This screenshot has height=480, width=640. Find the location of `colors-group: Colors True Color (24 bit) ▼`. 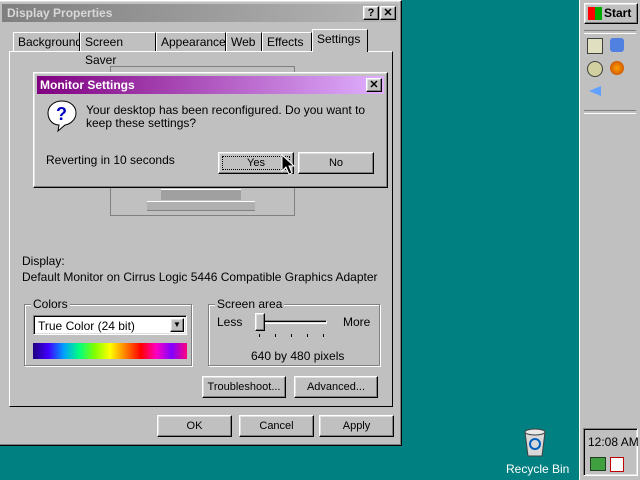

colors-group: Colors True Color (24 bit) ▼ is located at coordinates (108, 331).